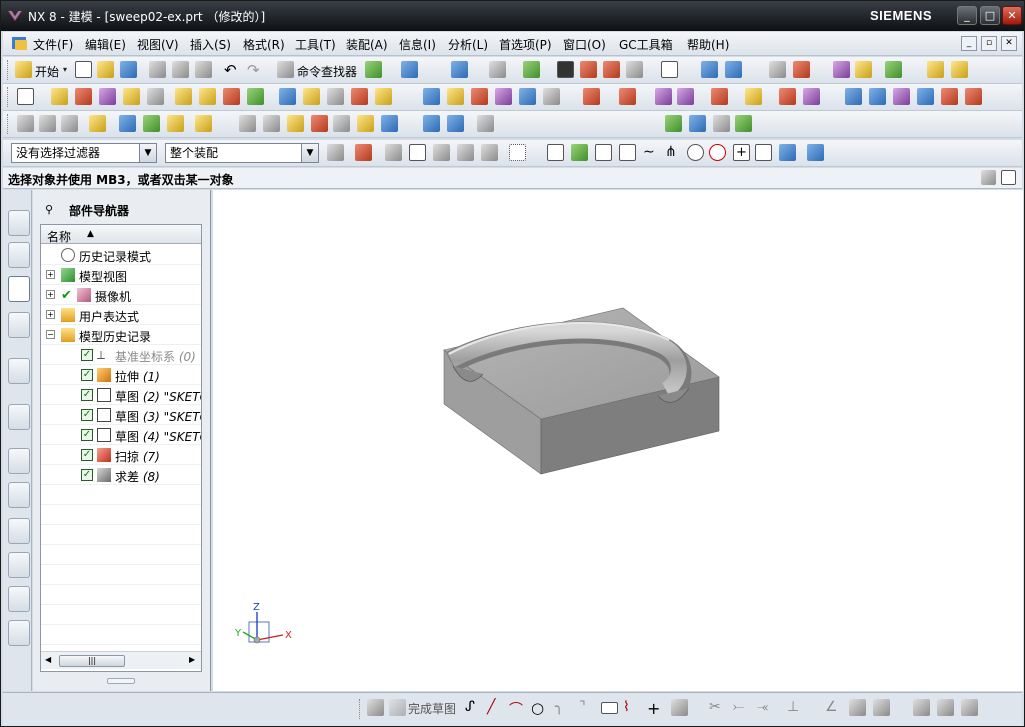 This screenshot has width=1025, height=727. I want to click on box-gray-icon, so click(634, 69).